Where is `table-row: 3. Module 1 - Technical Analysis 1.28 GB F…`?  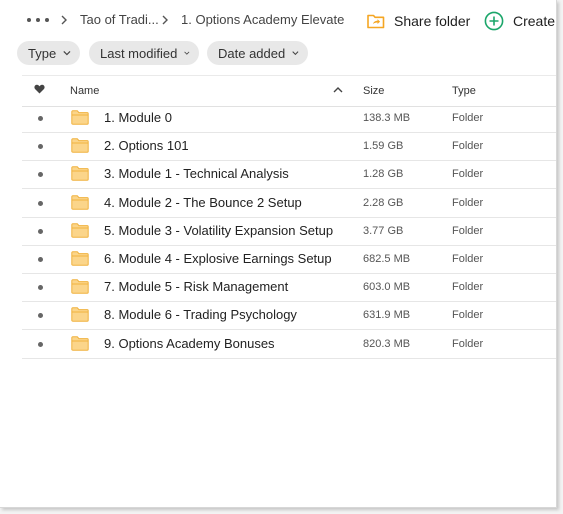
table-row: 3. Module 1 - Technical Analysis 1.28 GB F… is located at coordinates (289, 175).